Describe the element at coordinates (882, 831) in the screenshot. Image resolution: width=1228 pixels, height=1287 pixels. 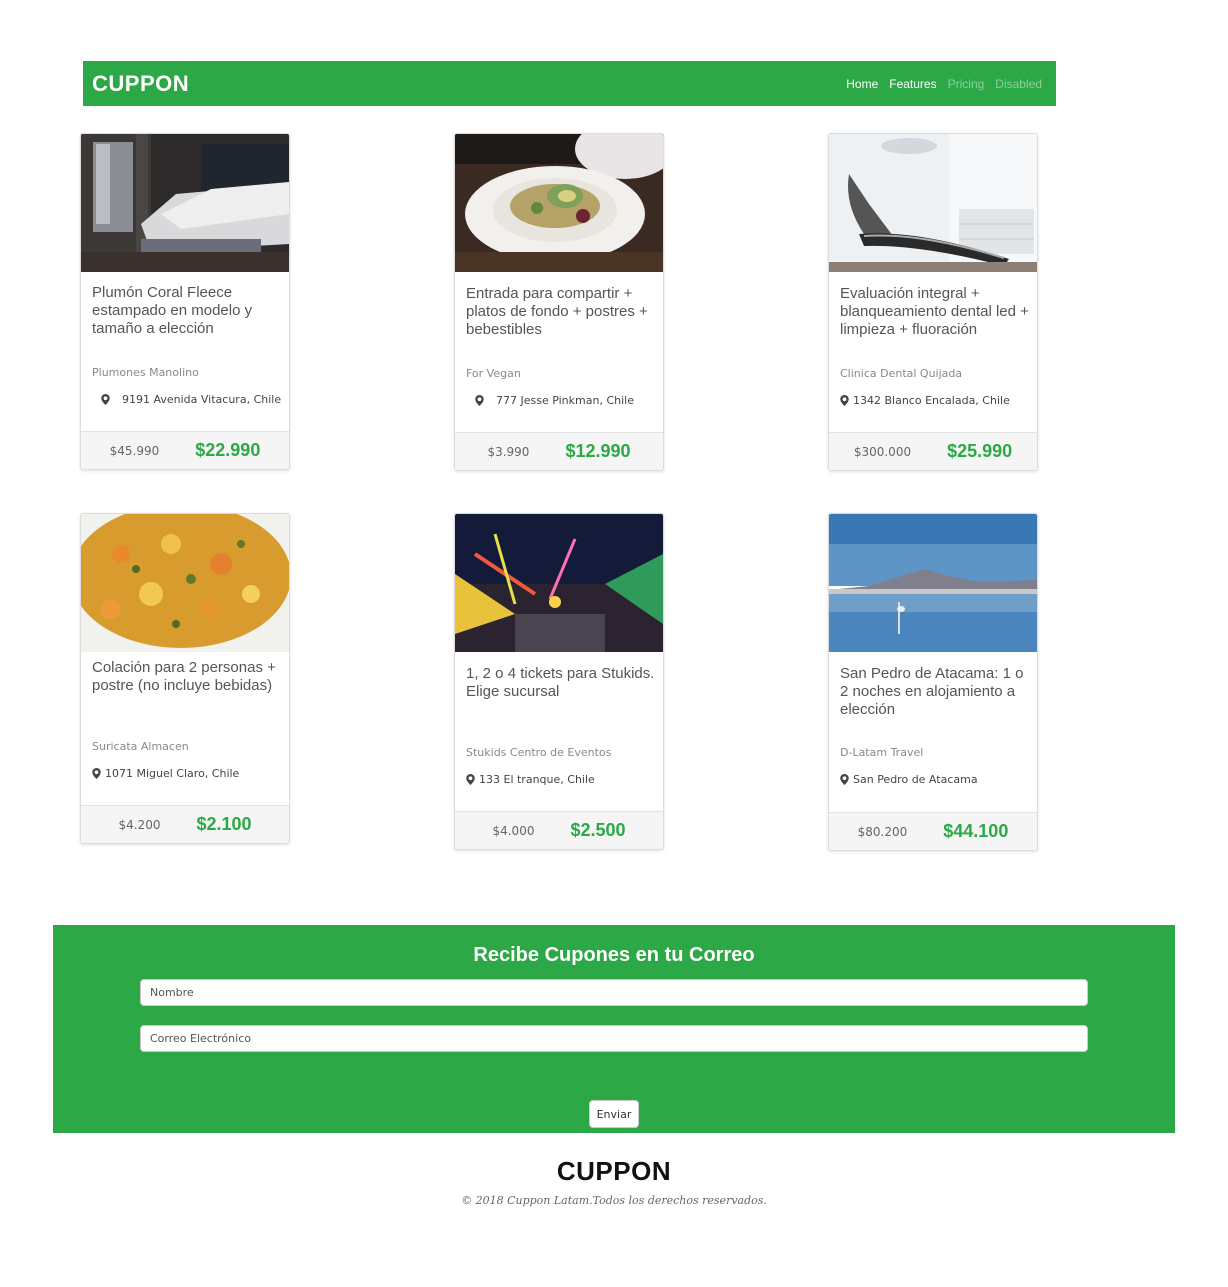
I see `old-price: $80.200` at that location.